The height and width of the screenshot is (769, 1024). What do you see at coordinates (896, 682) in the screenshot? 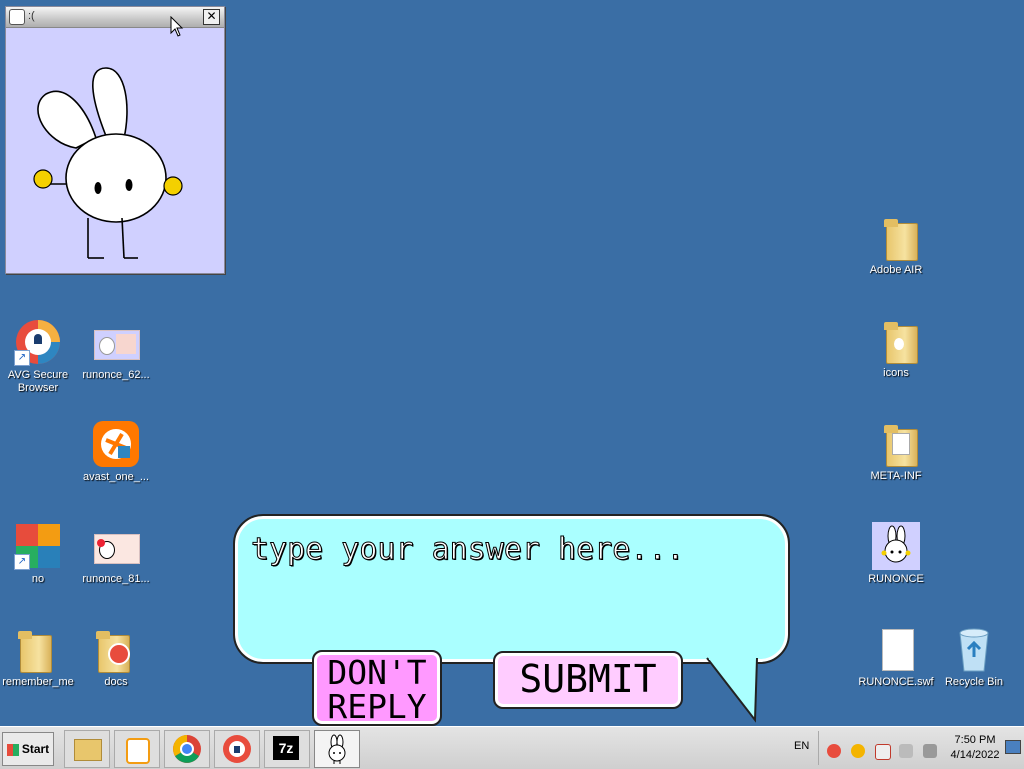
I see `desktop-icon-label: RUNONCE.swf` at bounding box center [896, 682].